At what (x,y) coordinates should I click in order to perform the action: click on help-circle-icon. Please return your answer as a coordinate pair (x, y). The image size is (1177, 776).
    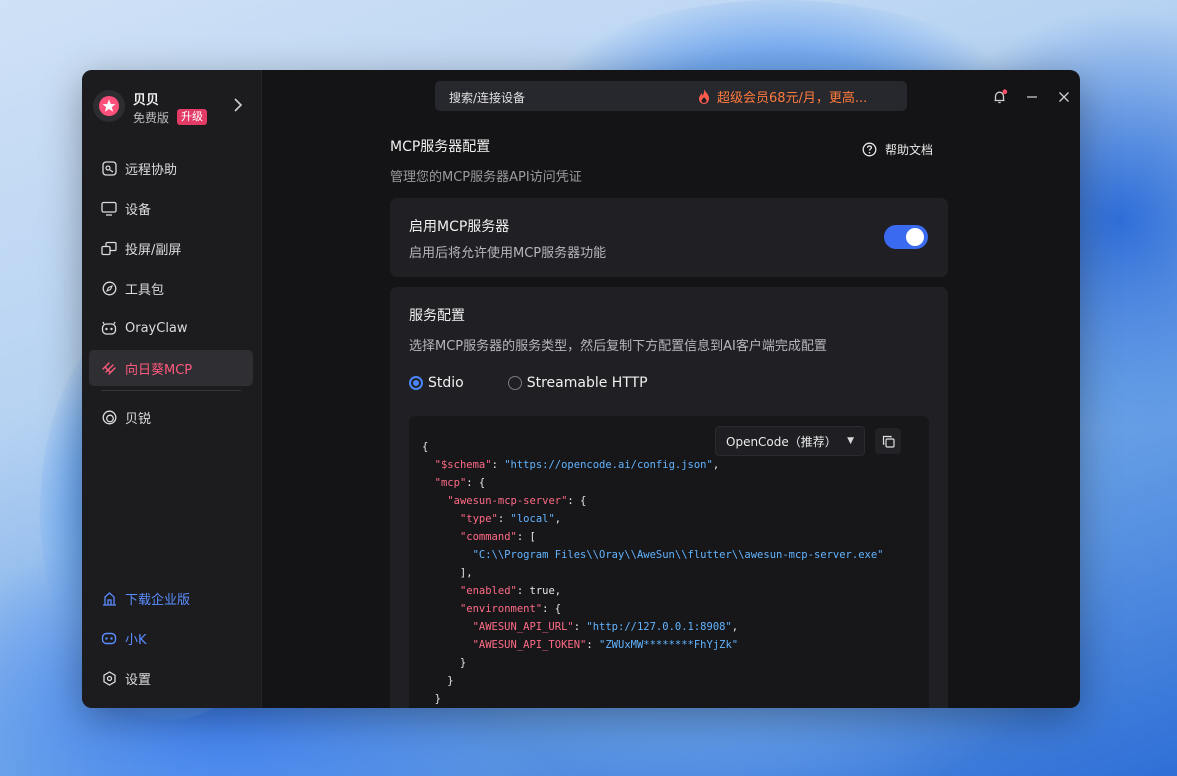
    Looking at the image, I should click on (869, 149).